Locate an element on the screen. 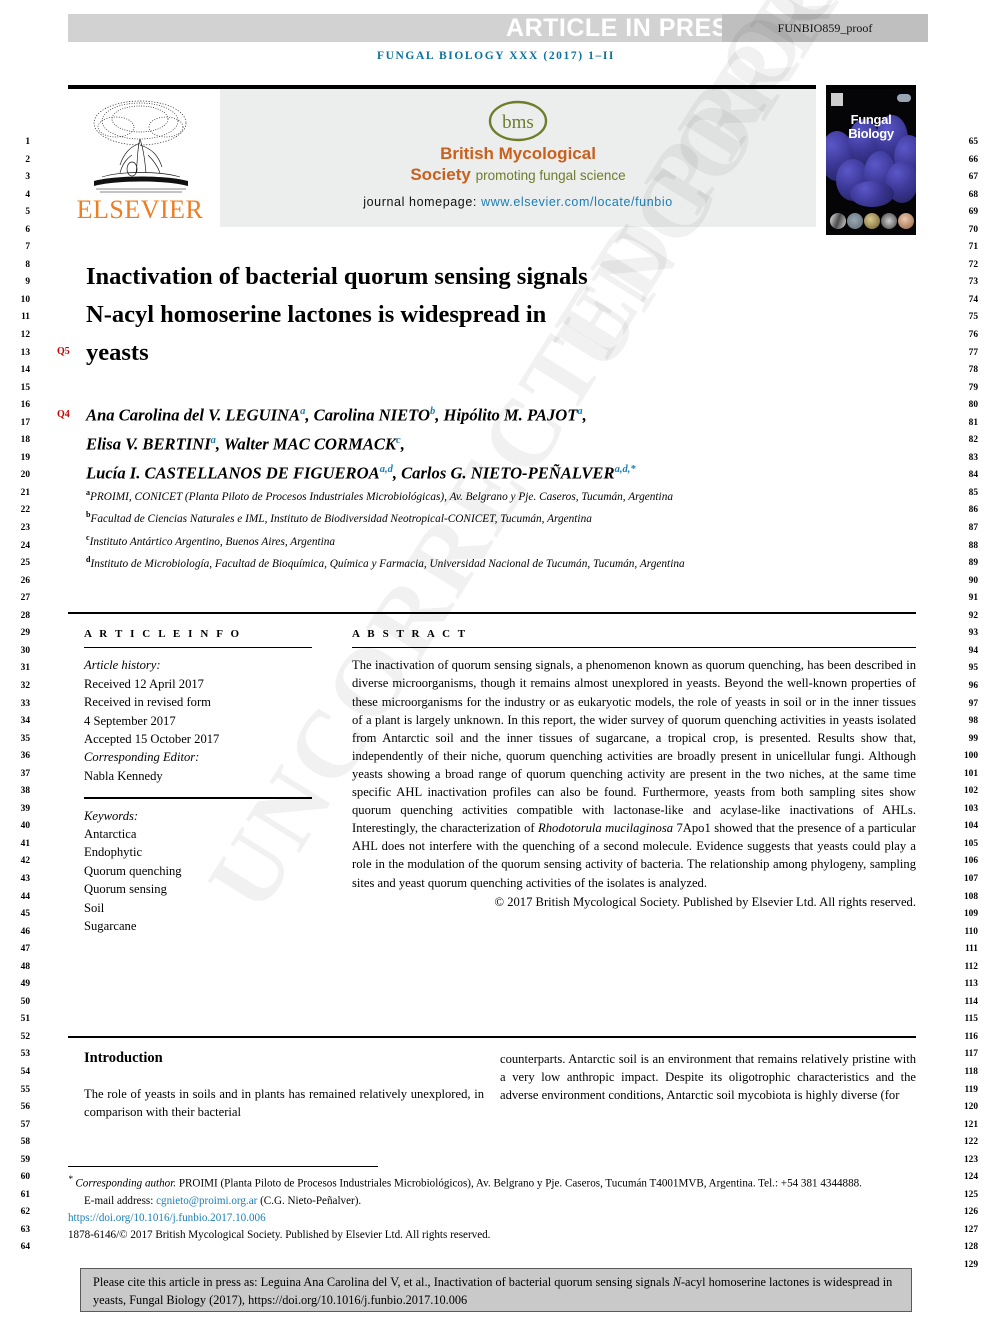  line-number: 116 is located at coordinates (971, 1036).